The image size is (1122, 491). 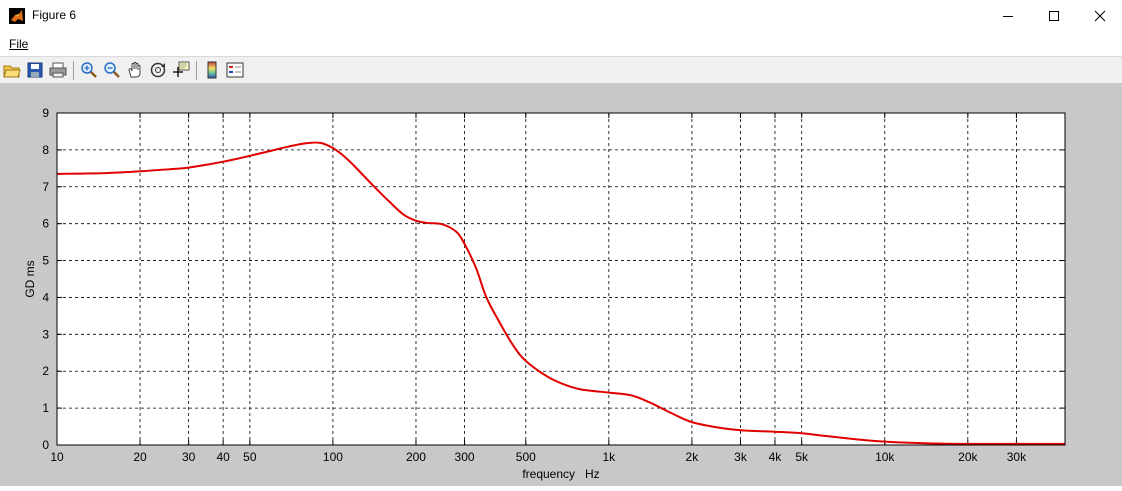 What do you see at coordinates (465, 457) in the screenshot?
I see `x-tick-label: 300` at bounding box center [465, 457].